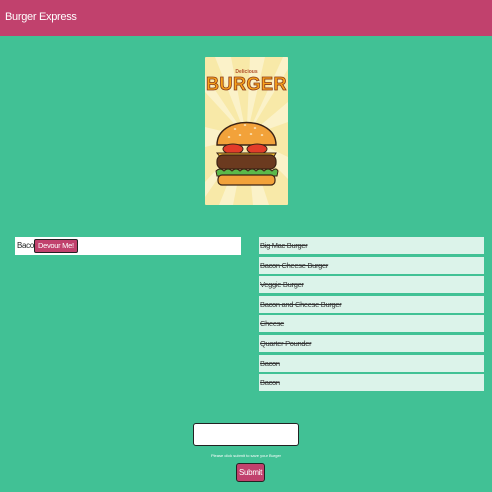 This screenshot has height=492, width=492. Describe the element at coordinates (56, 246) in the screenshot. I see `devour-button: Devour Me!` at that location.